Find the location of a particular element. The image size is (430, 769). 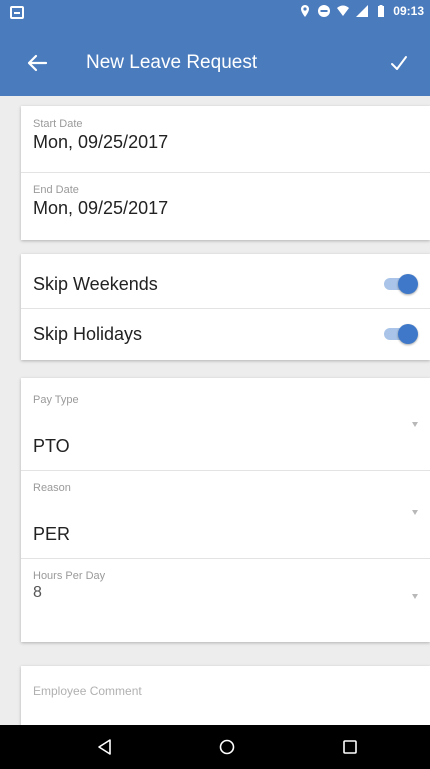

nav-home-button is located at coordinates (227, 747).